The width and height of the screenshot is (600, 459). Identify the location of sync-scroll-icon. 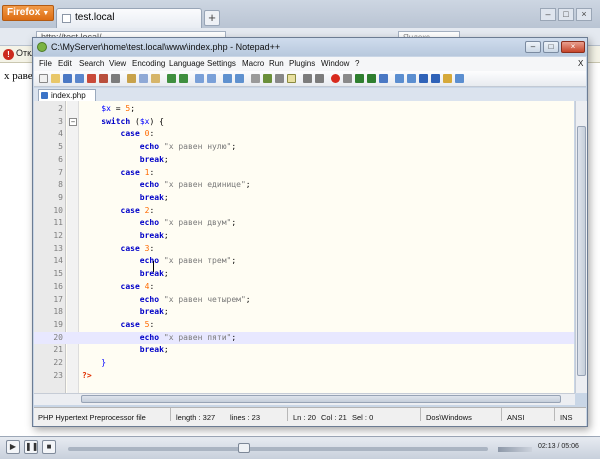
(255, 78).